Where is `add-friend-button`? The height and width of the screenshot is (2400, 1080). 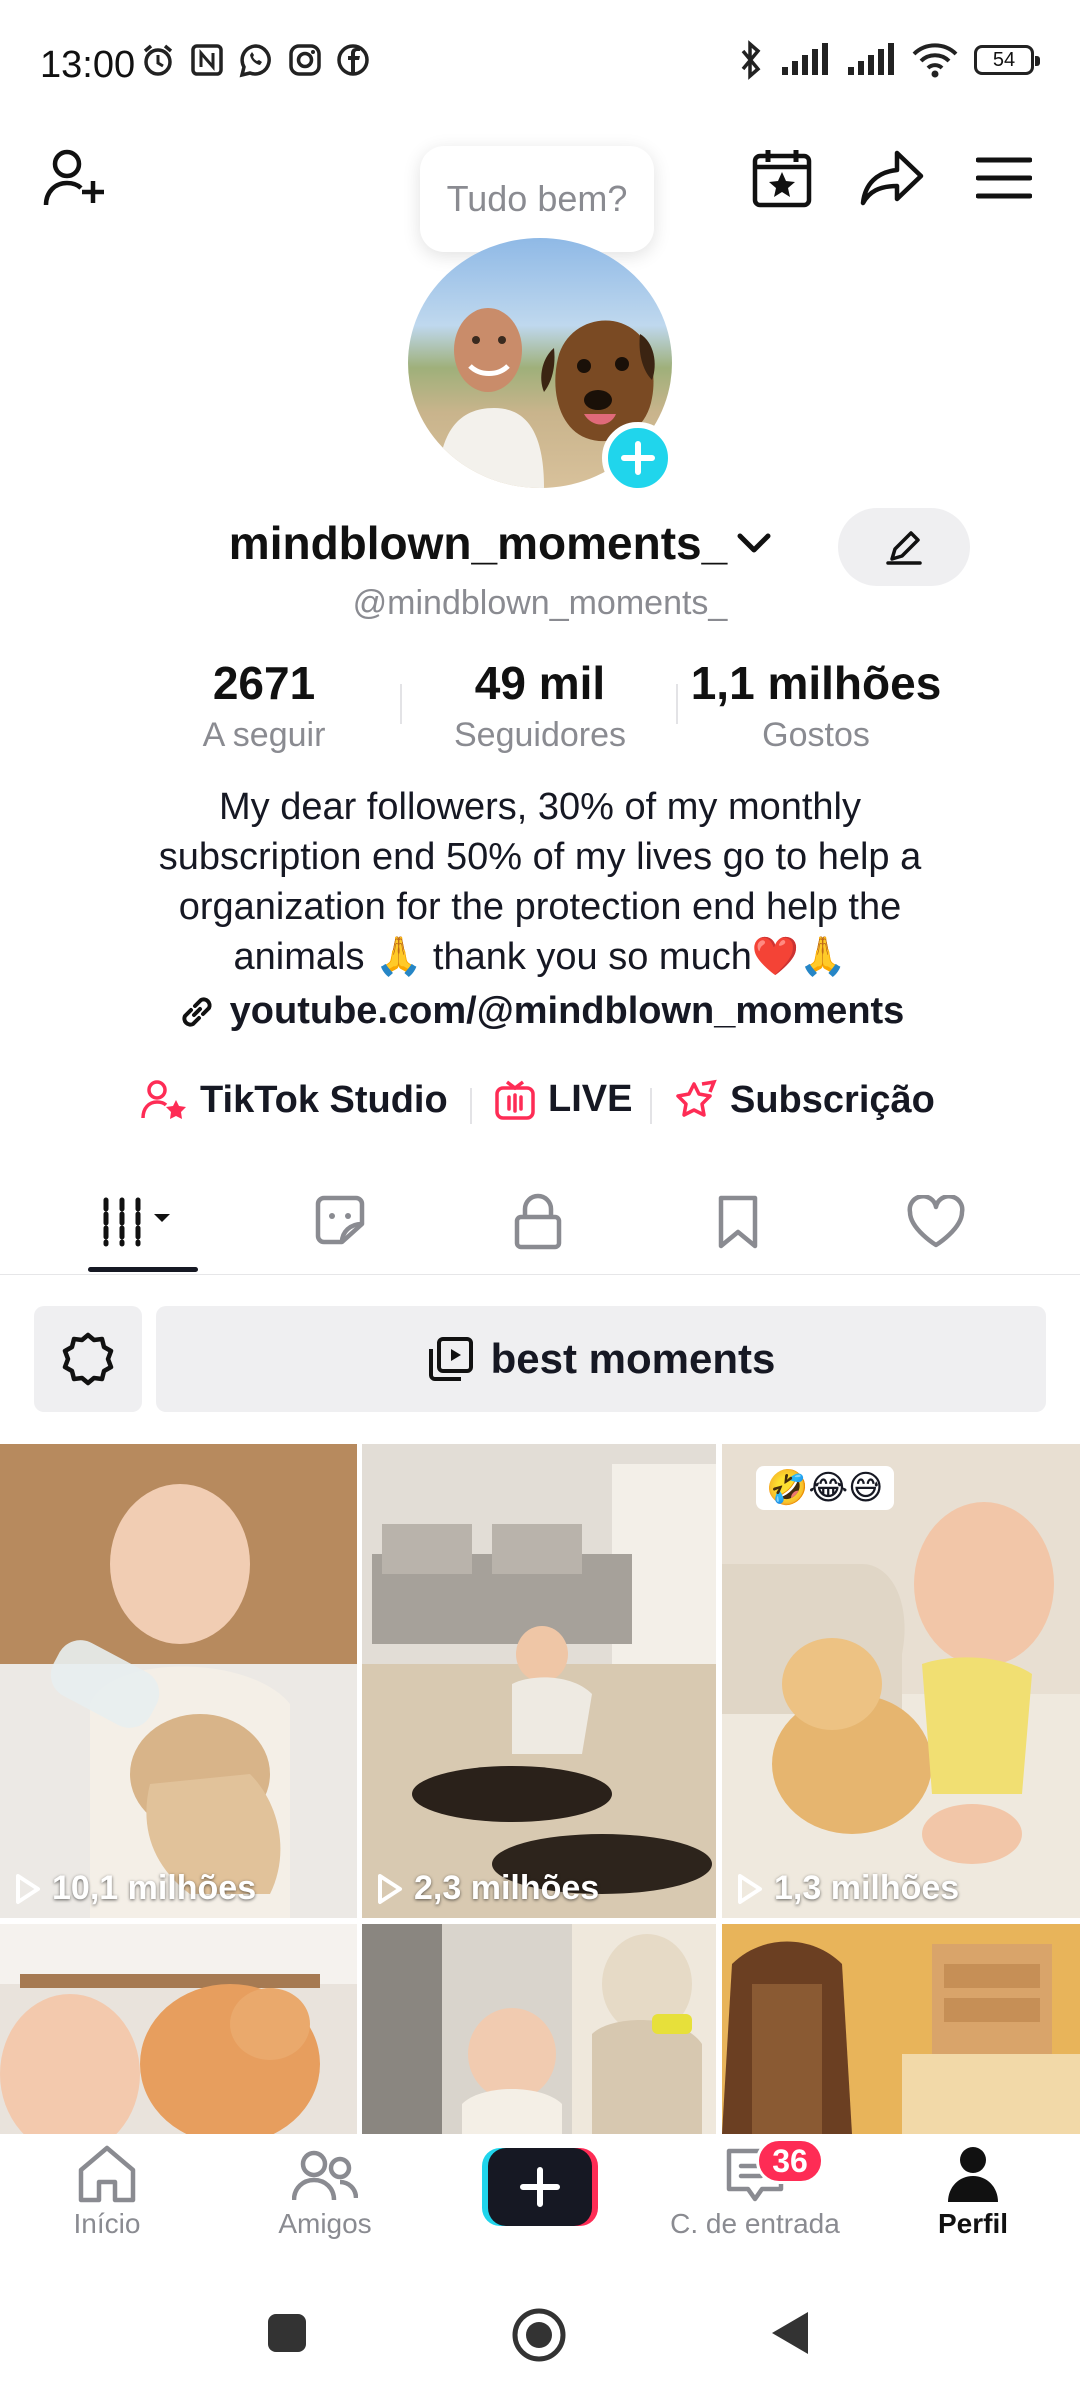 add-friend-button is located at coordinates (76, 178).